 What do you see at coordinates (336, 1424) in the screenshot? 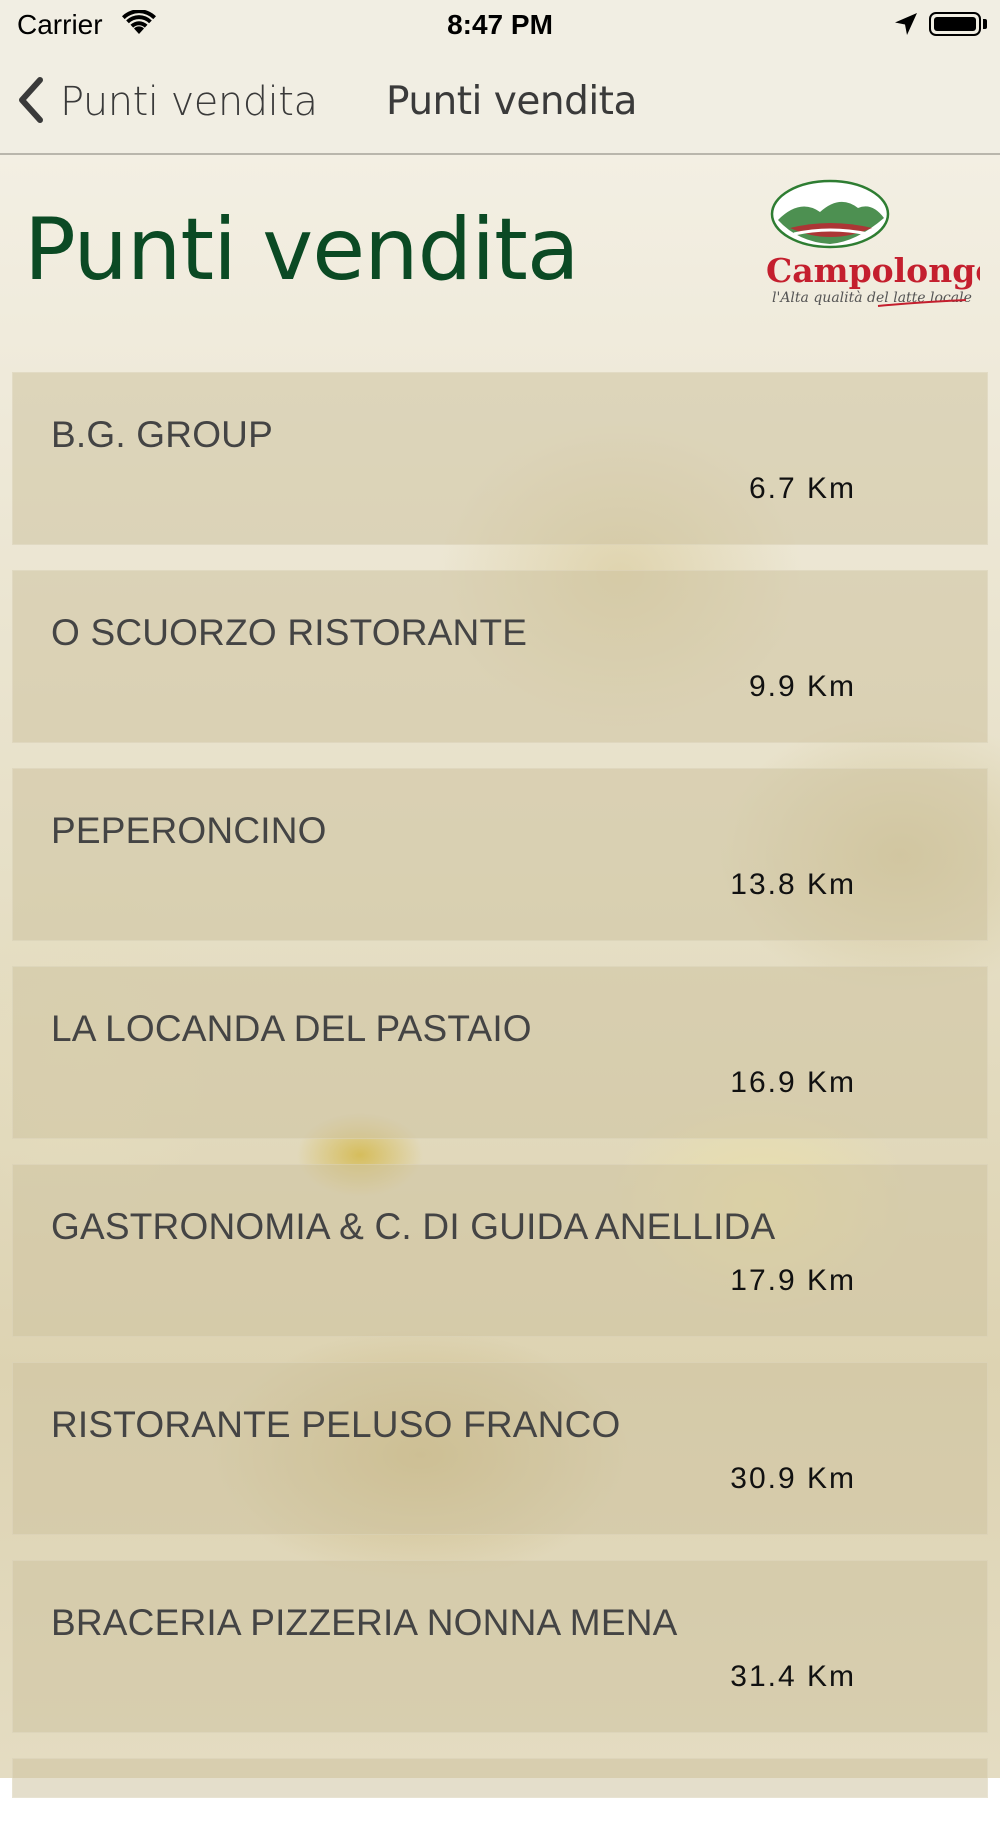
I see `store-name: RISTORANTE PELUSO FRANCO` at bounding box center [336, 1424].